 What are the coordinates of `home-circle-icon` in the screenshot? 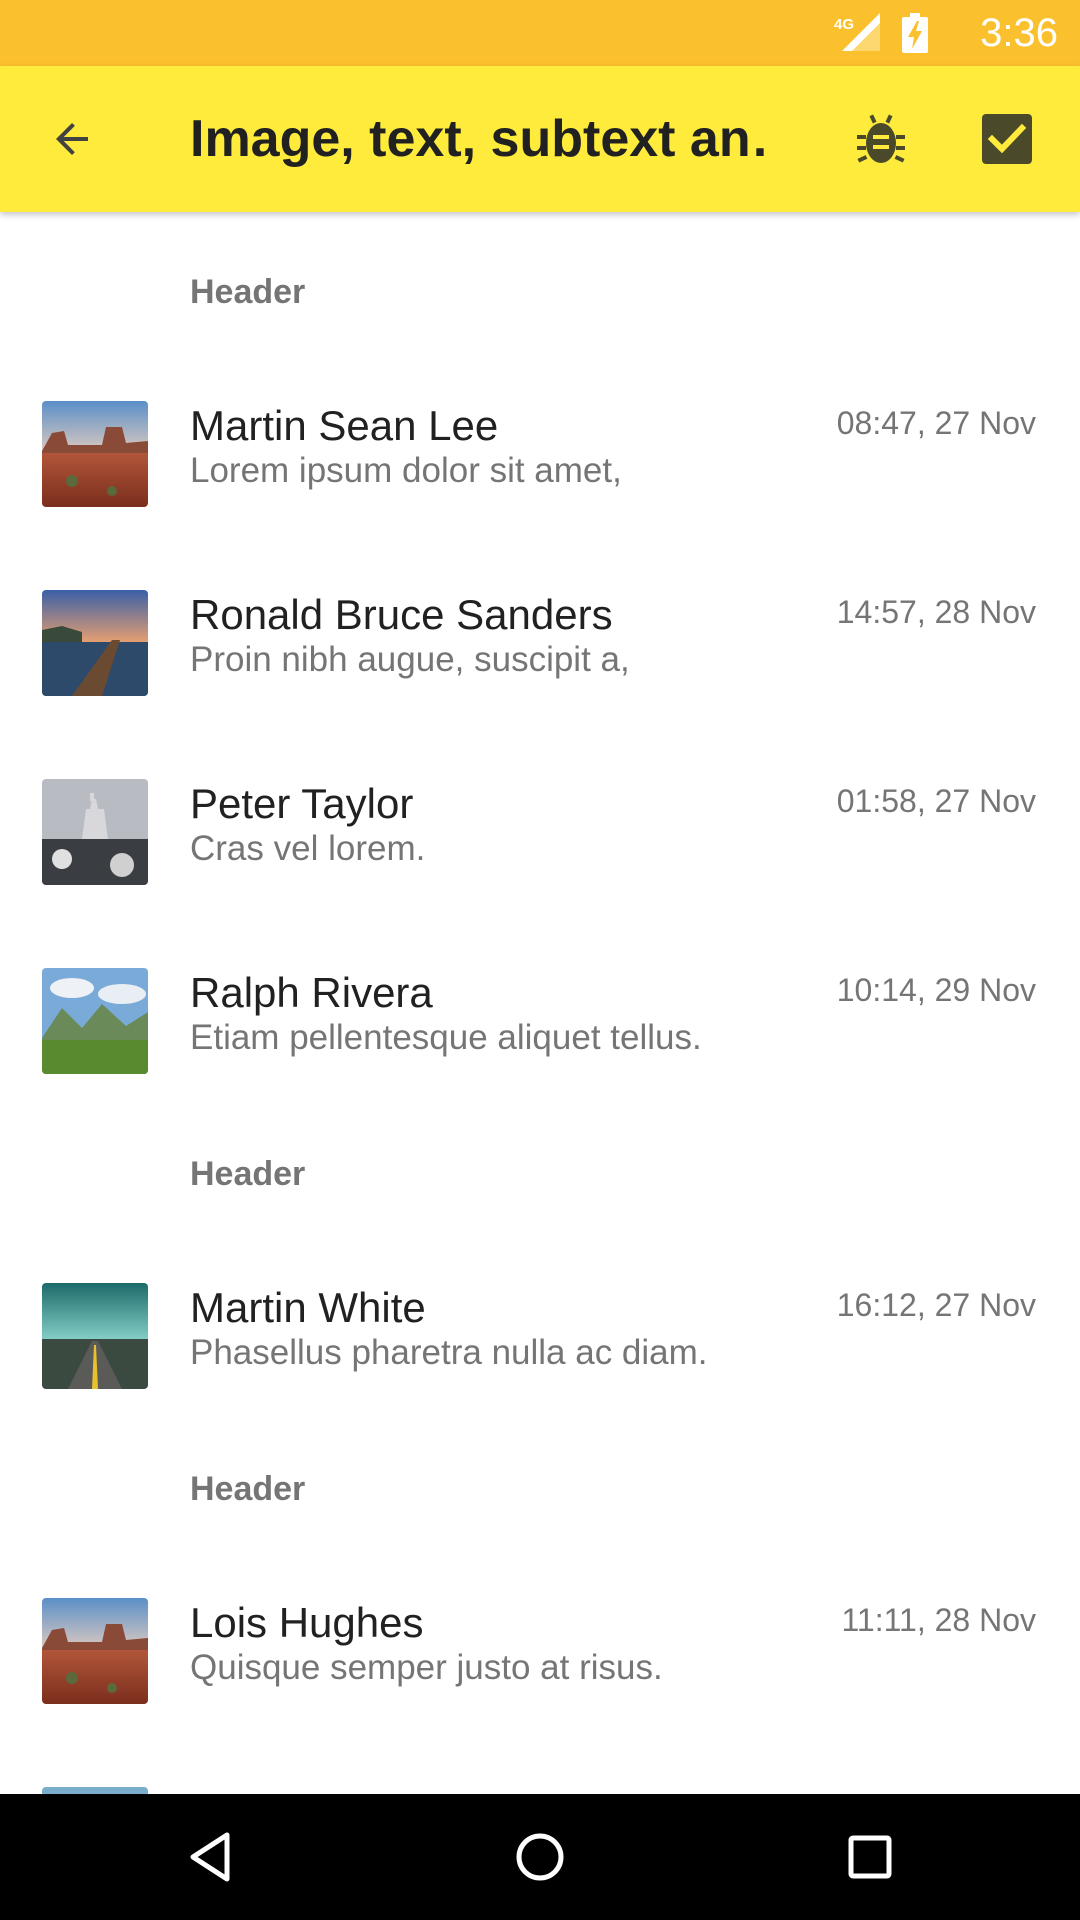 It's located at (540, 1857).